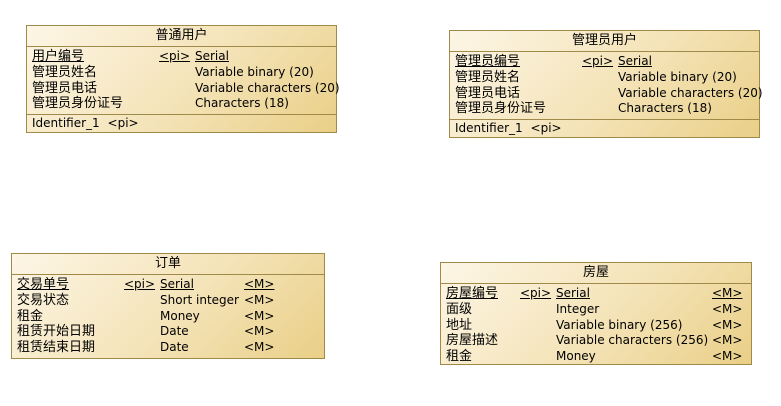  I want to click on attribute-row: 用户编号 <pi> Serial, so click(182, 57).